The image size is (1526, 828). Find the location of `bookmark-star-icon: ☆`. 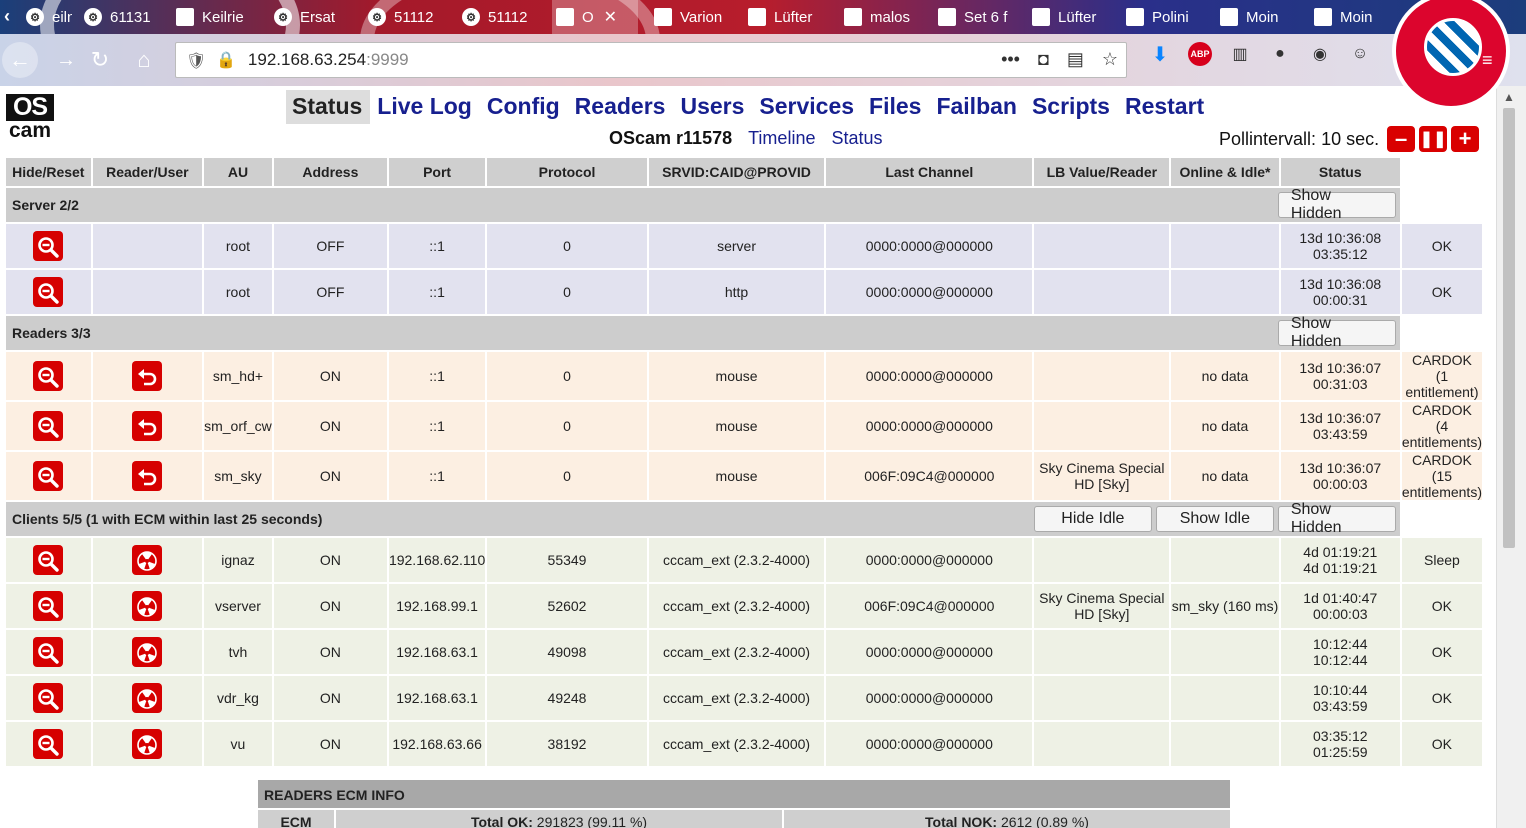

bookmark-star-icon: ☆ is located at coordinates (1110, 59).